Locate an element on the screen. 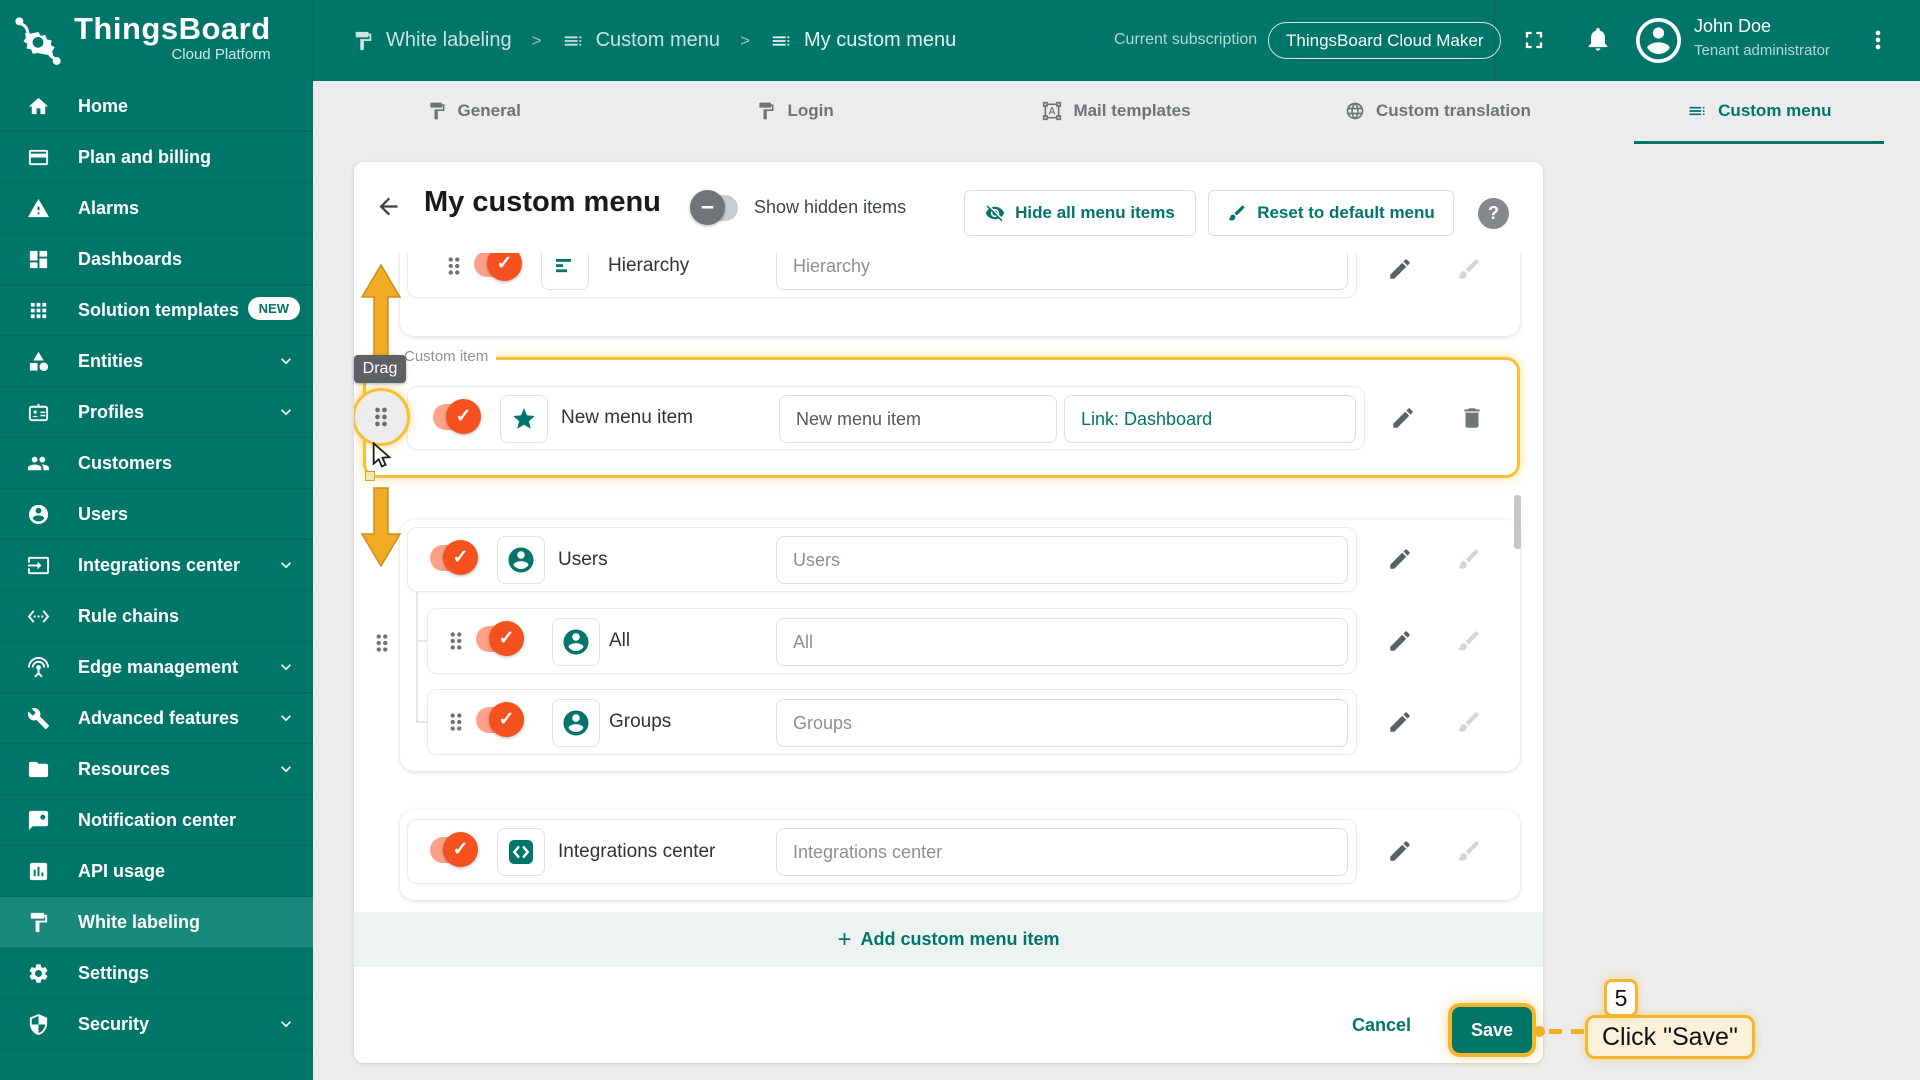 The height and width of the screenshot is (1080, 1920). thingsboard-logo-icon is located at coordinates (38, 40).